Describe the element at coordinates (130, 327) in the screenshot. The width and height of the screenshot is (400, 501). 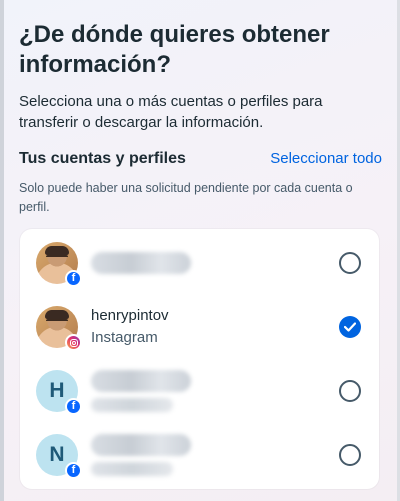
I see `account-text: henrypintov Instagram` at that location.